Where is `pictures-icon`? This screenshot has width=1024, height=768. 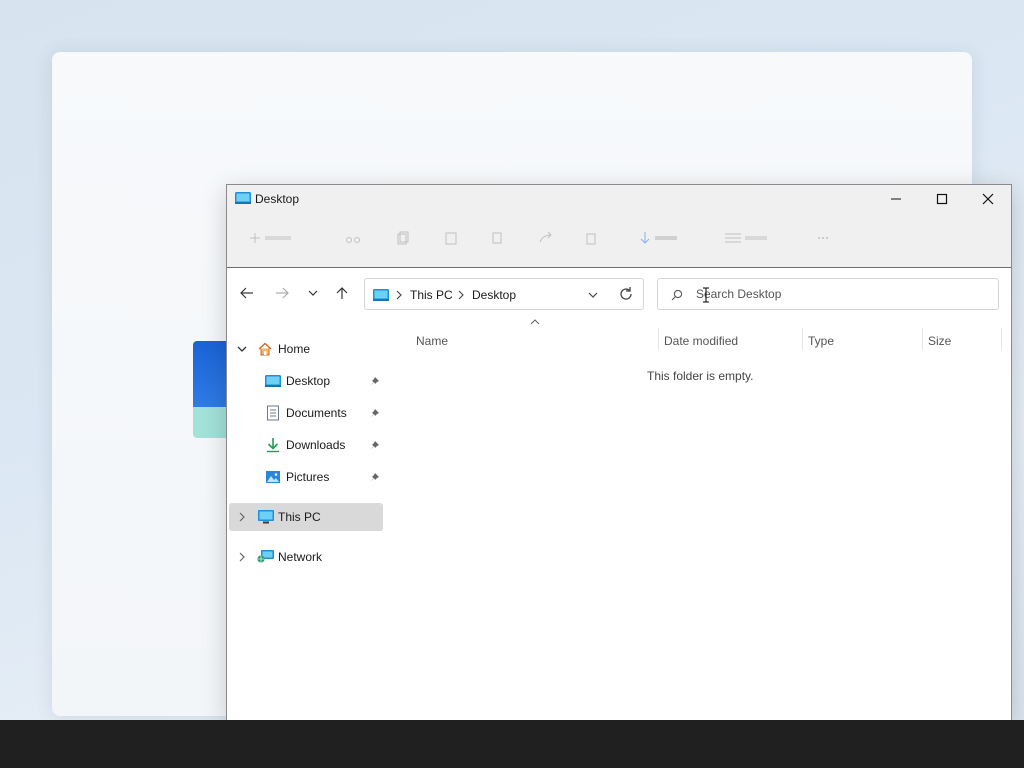 pictures-icon is located at coordinates (273, 477).